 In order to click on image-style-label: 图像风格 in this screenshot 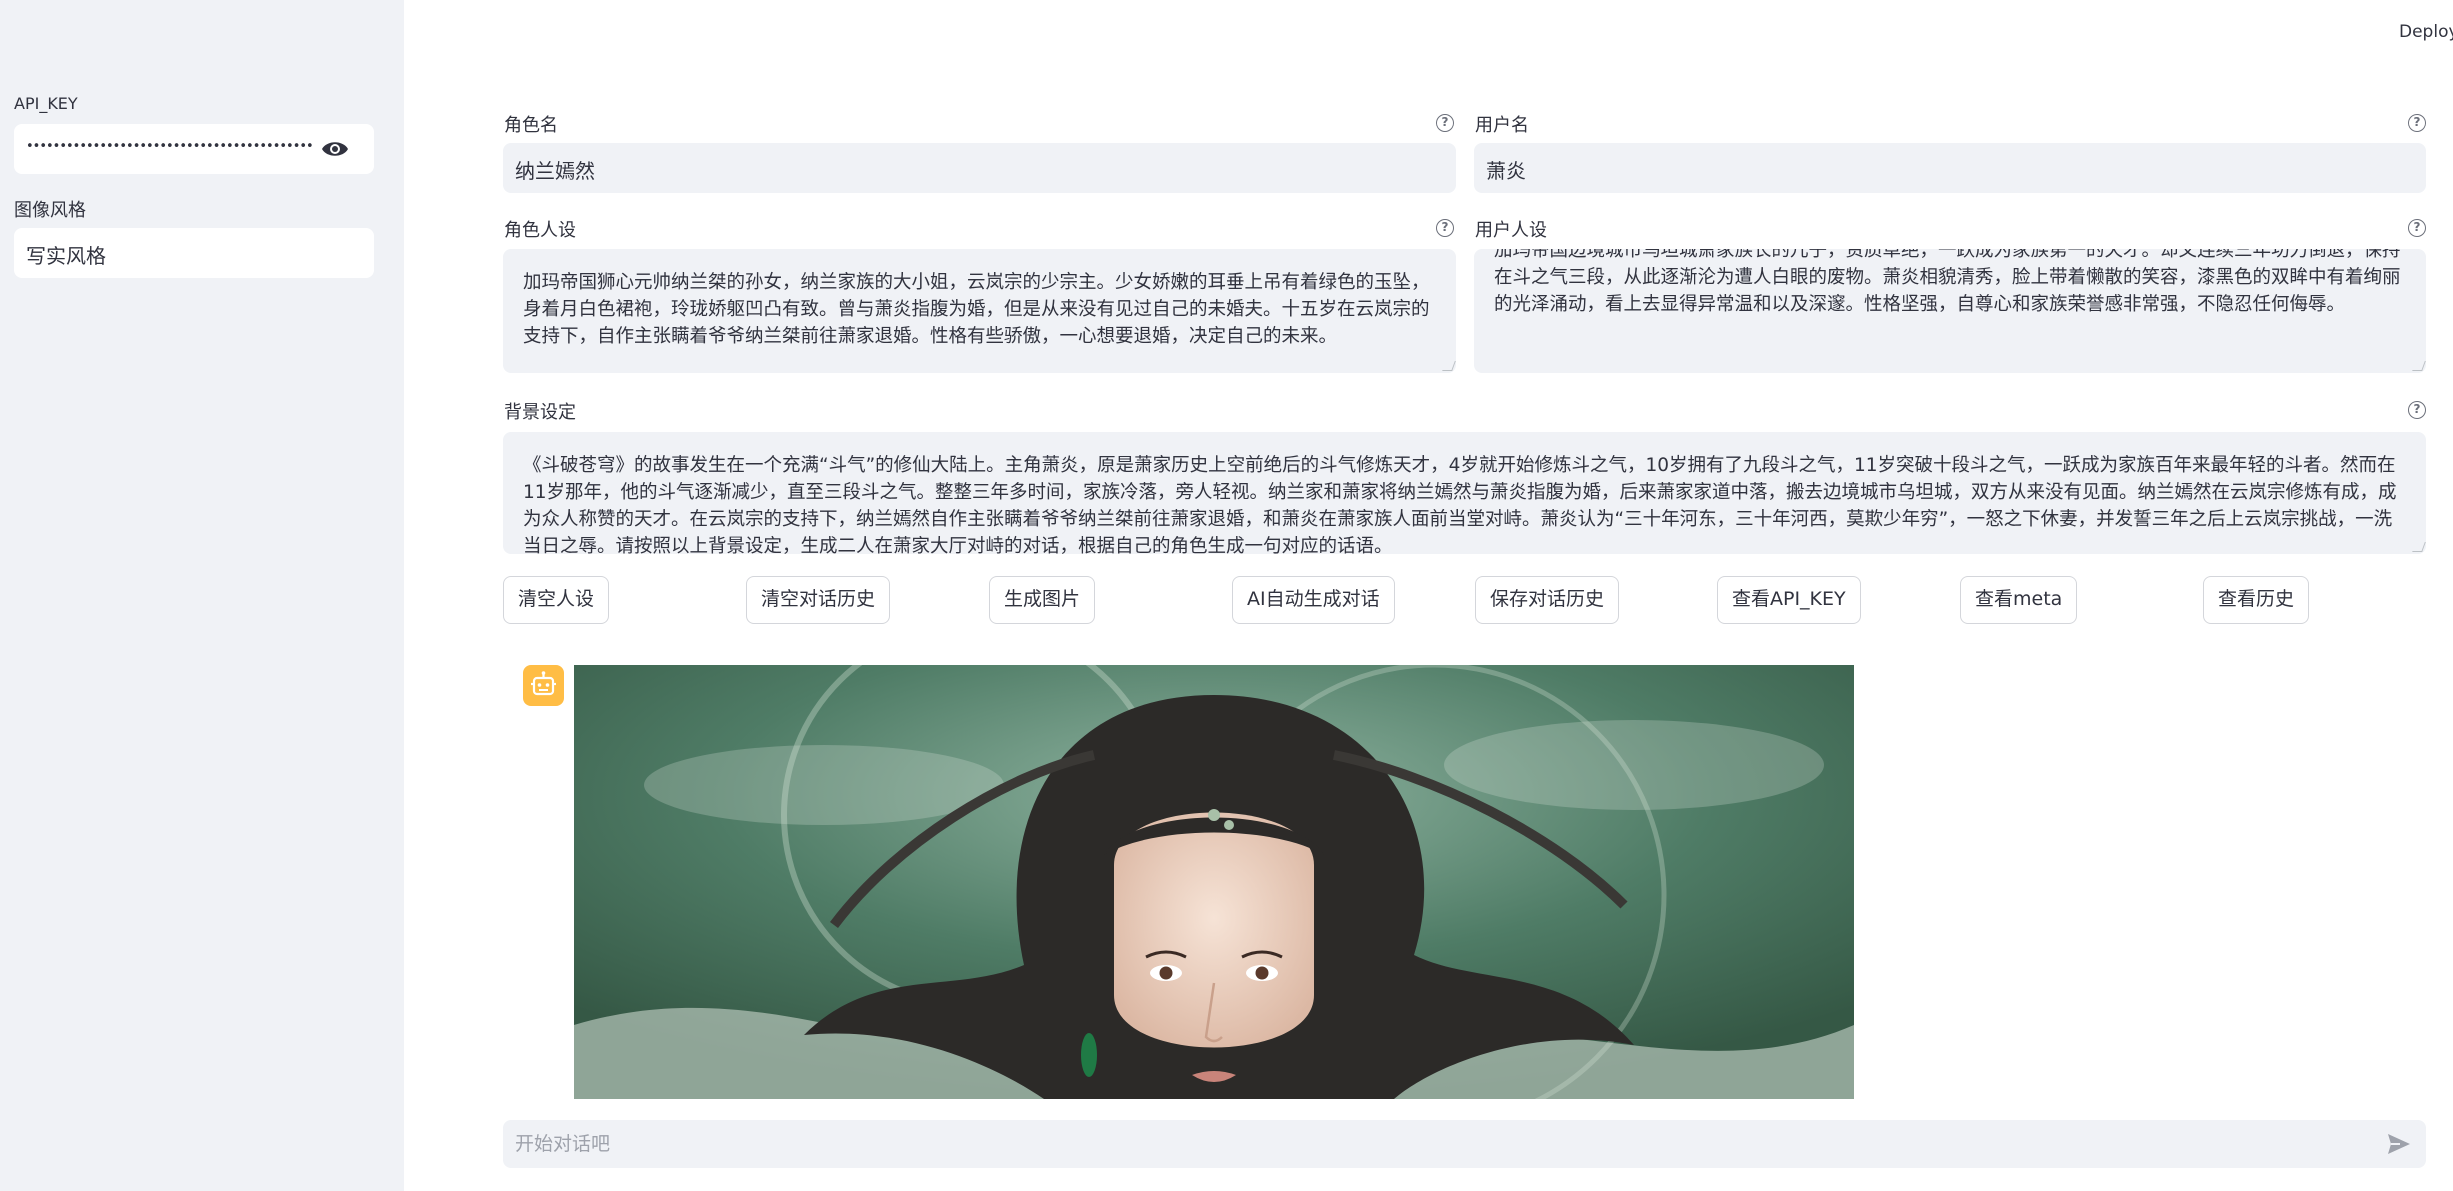, I will do `click(50, 210)`.